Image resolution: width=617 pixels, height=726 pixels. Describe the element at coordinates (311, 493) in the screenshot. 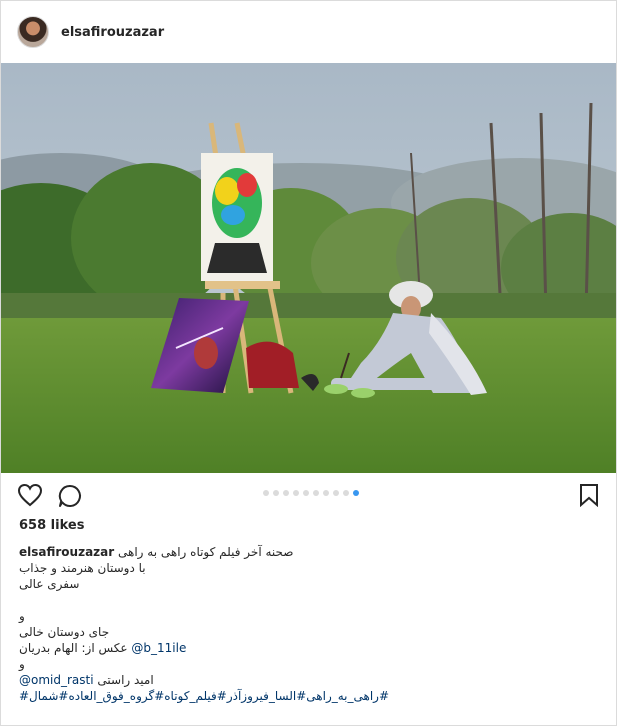

I see `carousel-indicator` at that location.